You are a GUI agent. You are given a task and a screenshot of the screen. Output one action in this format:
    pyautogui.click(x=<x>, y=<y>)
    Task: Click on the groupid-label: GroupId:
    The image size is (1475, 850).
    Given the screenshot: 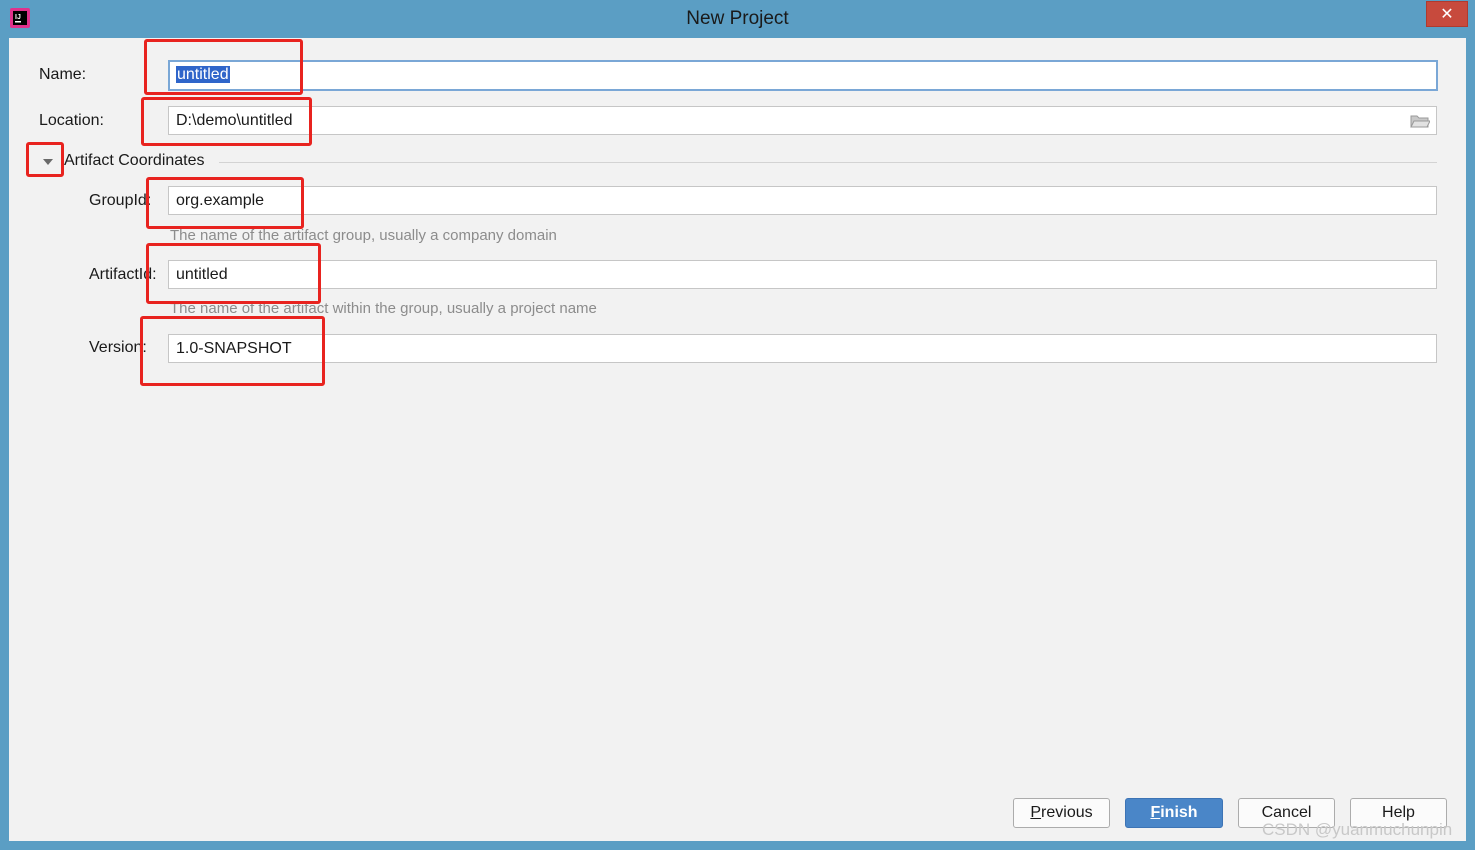 What is the action you would take?
    pyautogui.click(x=120, y=200)
    